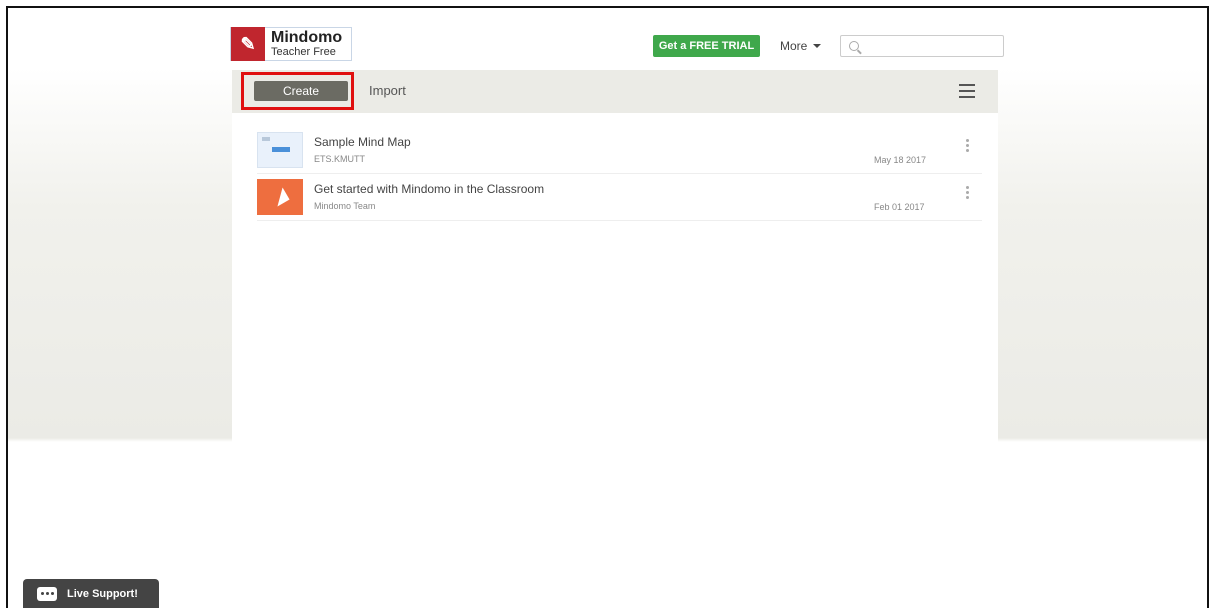 This screenshot has height=608, width=1215. What do you see at coordinates (922, 46) in the screenshot?
I see `search-input` at bounding box center [922, 46].